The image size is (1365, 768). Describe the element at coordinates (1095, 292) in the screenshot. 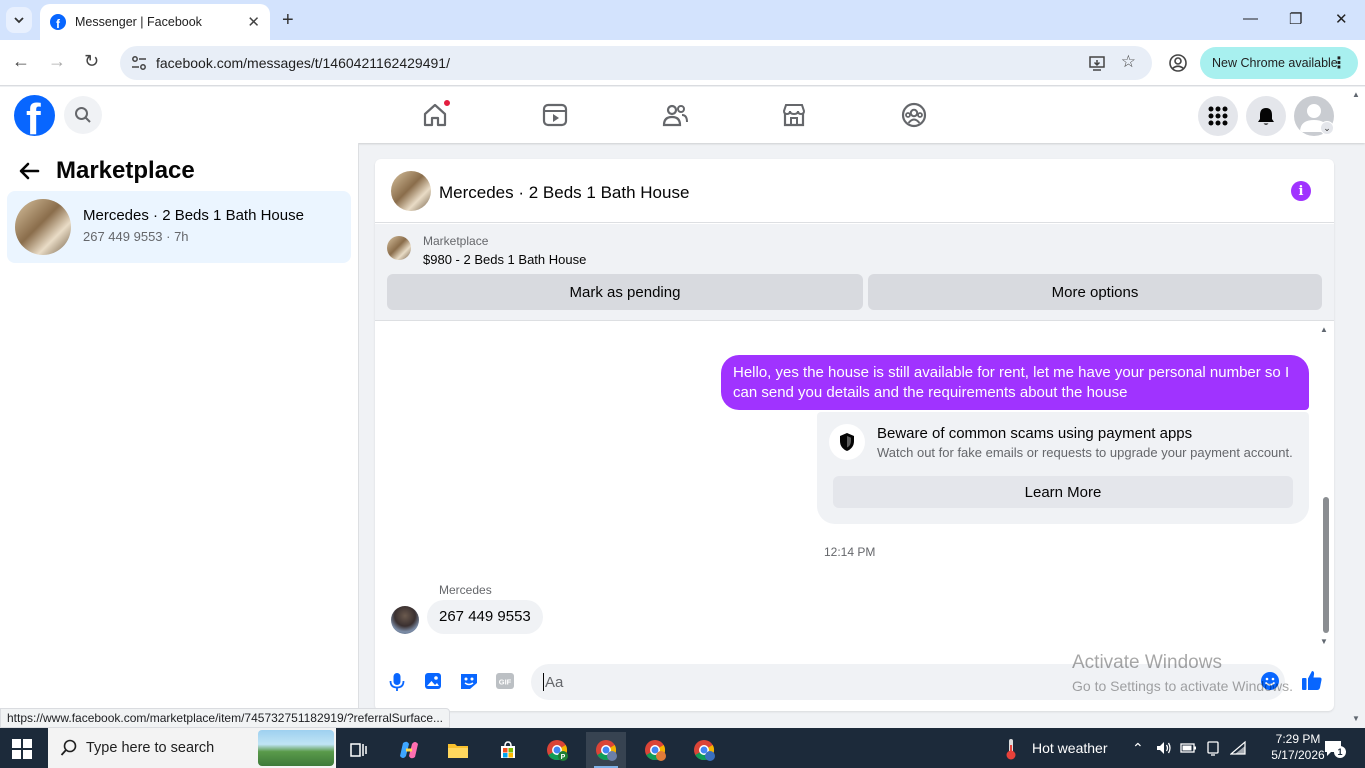

I see `more-options-button: More options` at that location.